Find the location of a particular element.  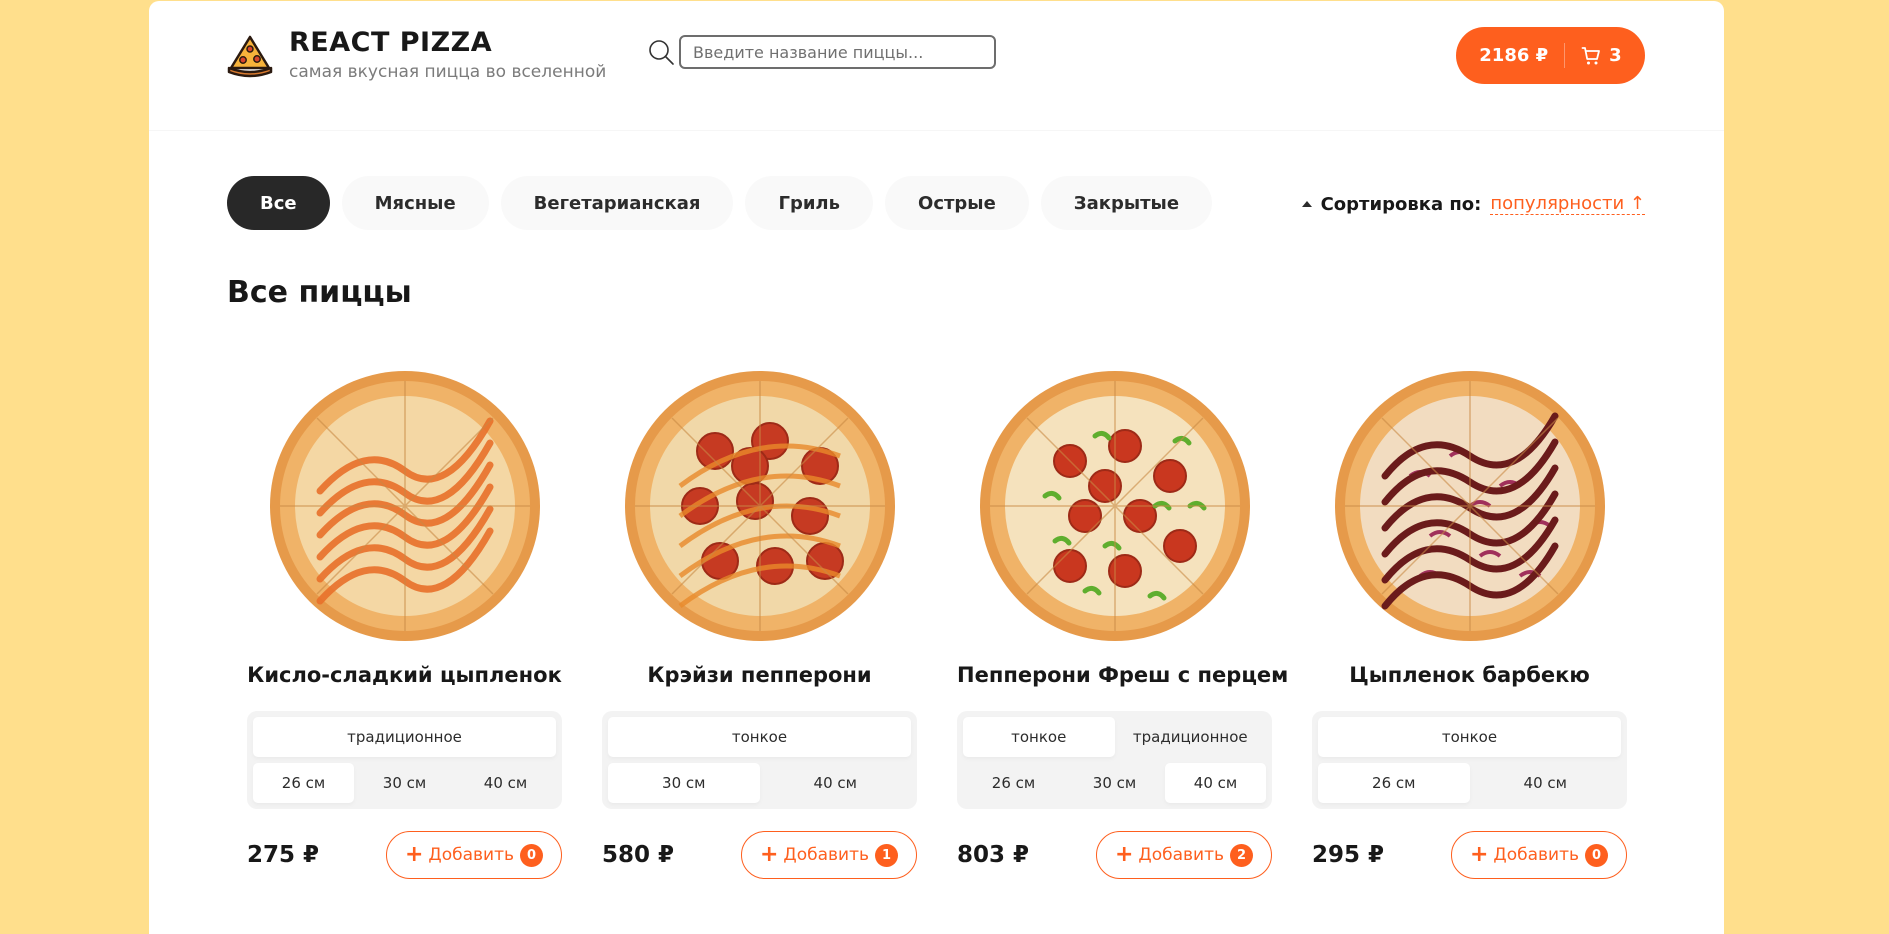

search is located at coordinates (821, 52).